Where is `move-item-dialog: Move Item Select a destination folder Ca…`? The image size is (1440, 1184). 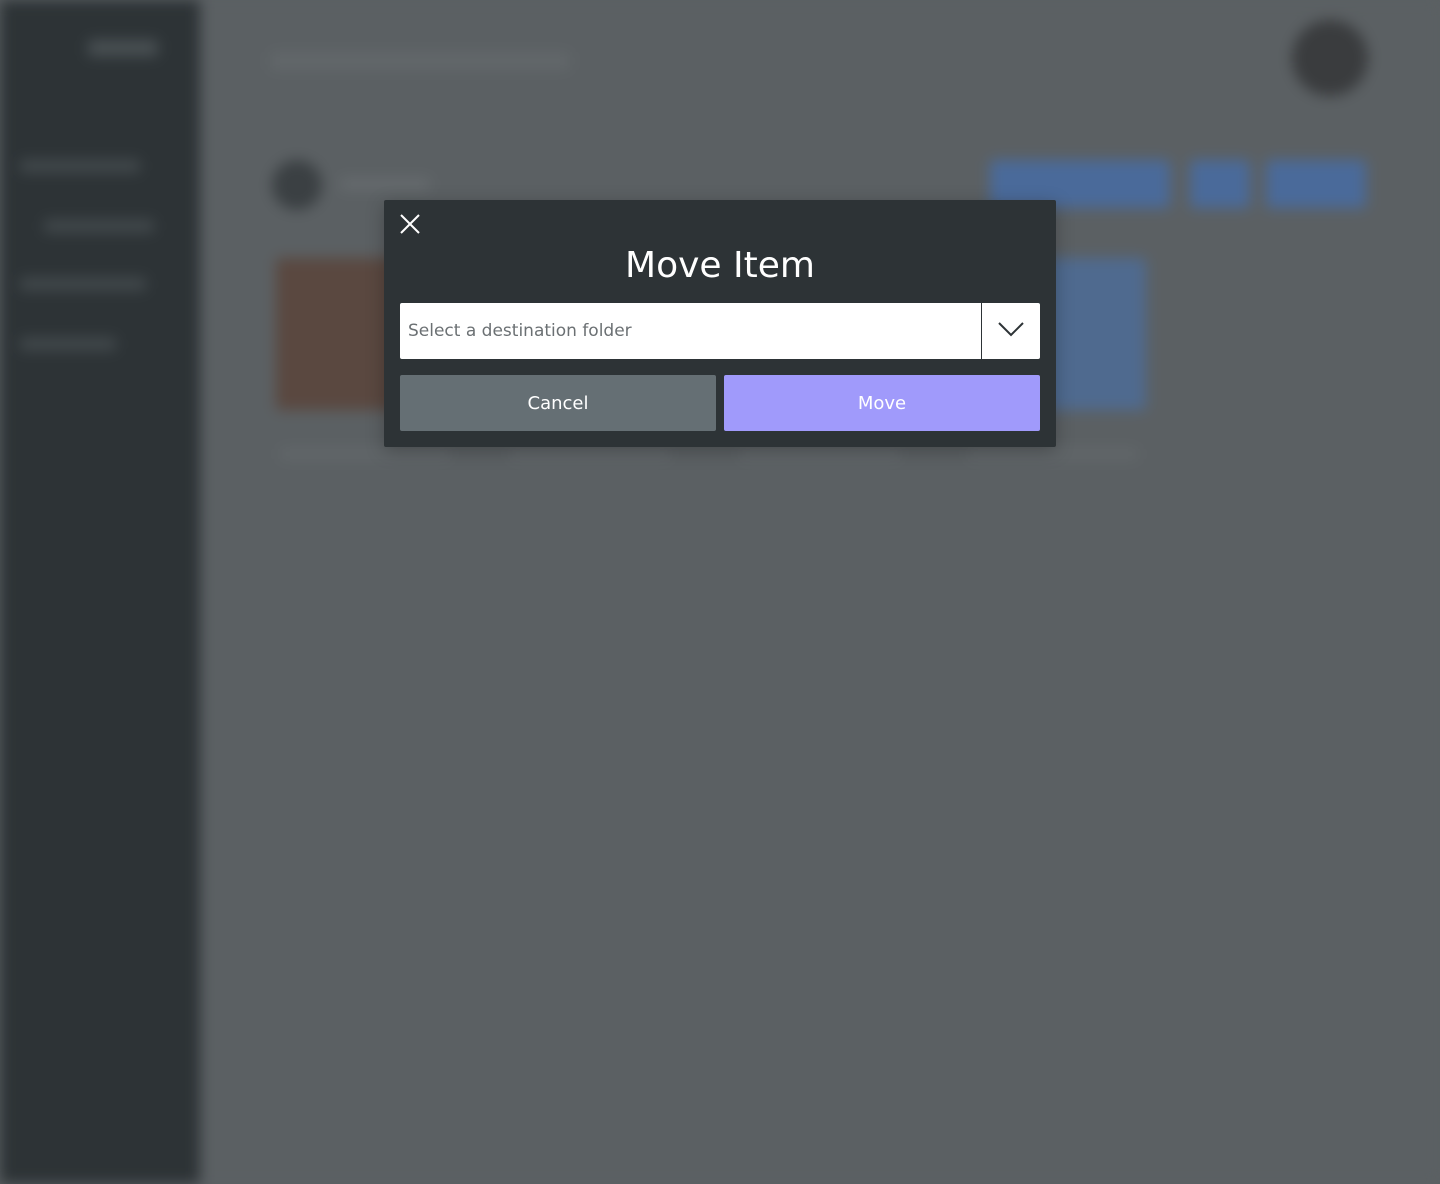
move-item-dialog: Move Item Select a destination folder Ca… is located at coordinates (720, 323).